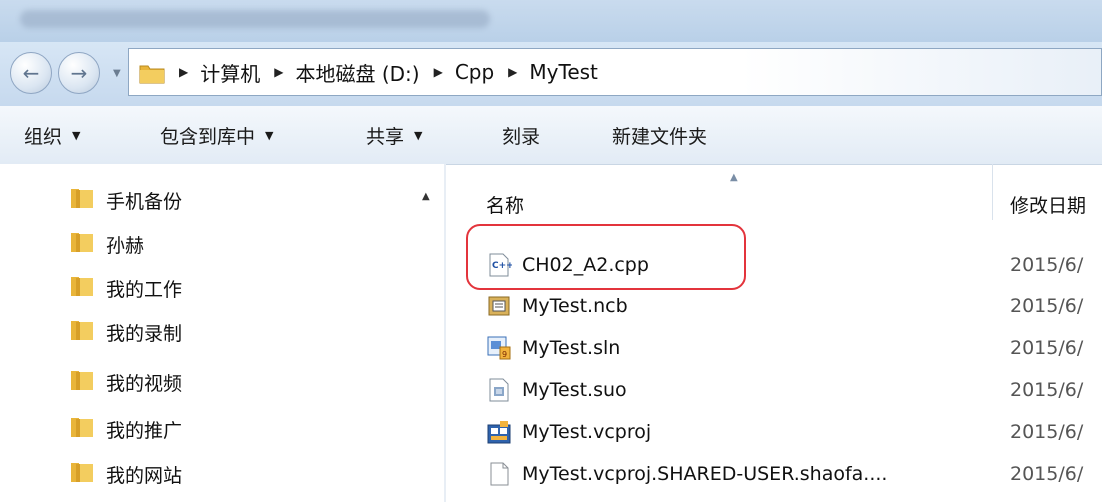  I want to click on address-bar-fade, so click(921, 72).